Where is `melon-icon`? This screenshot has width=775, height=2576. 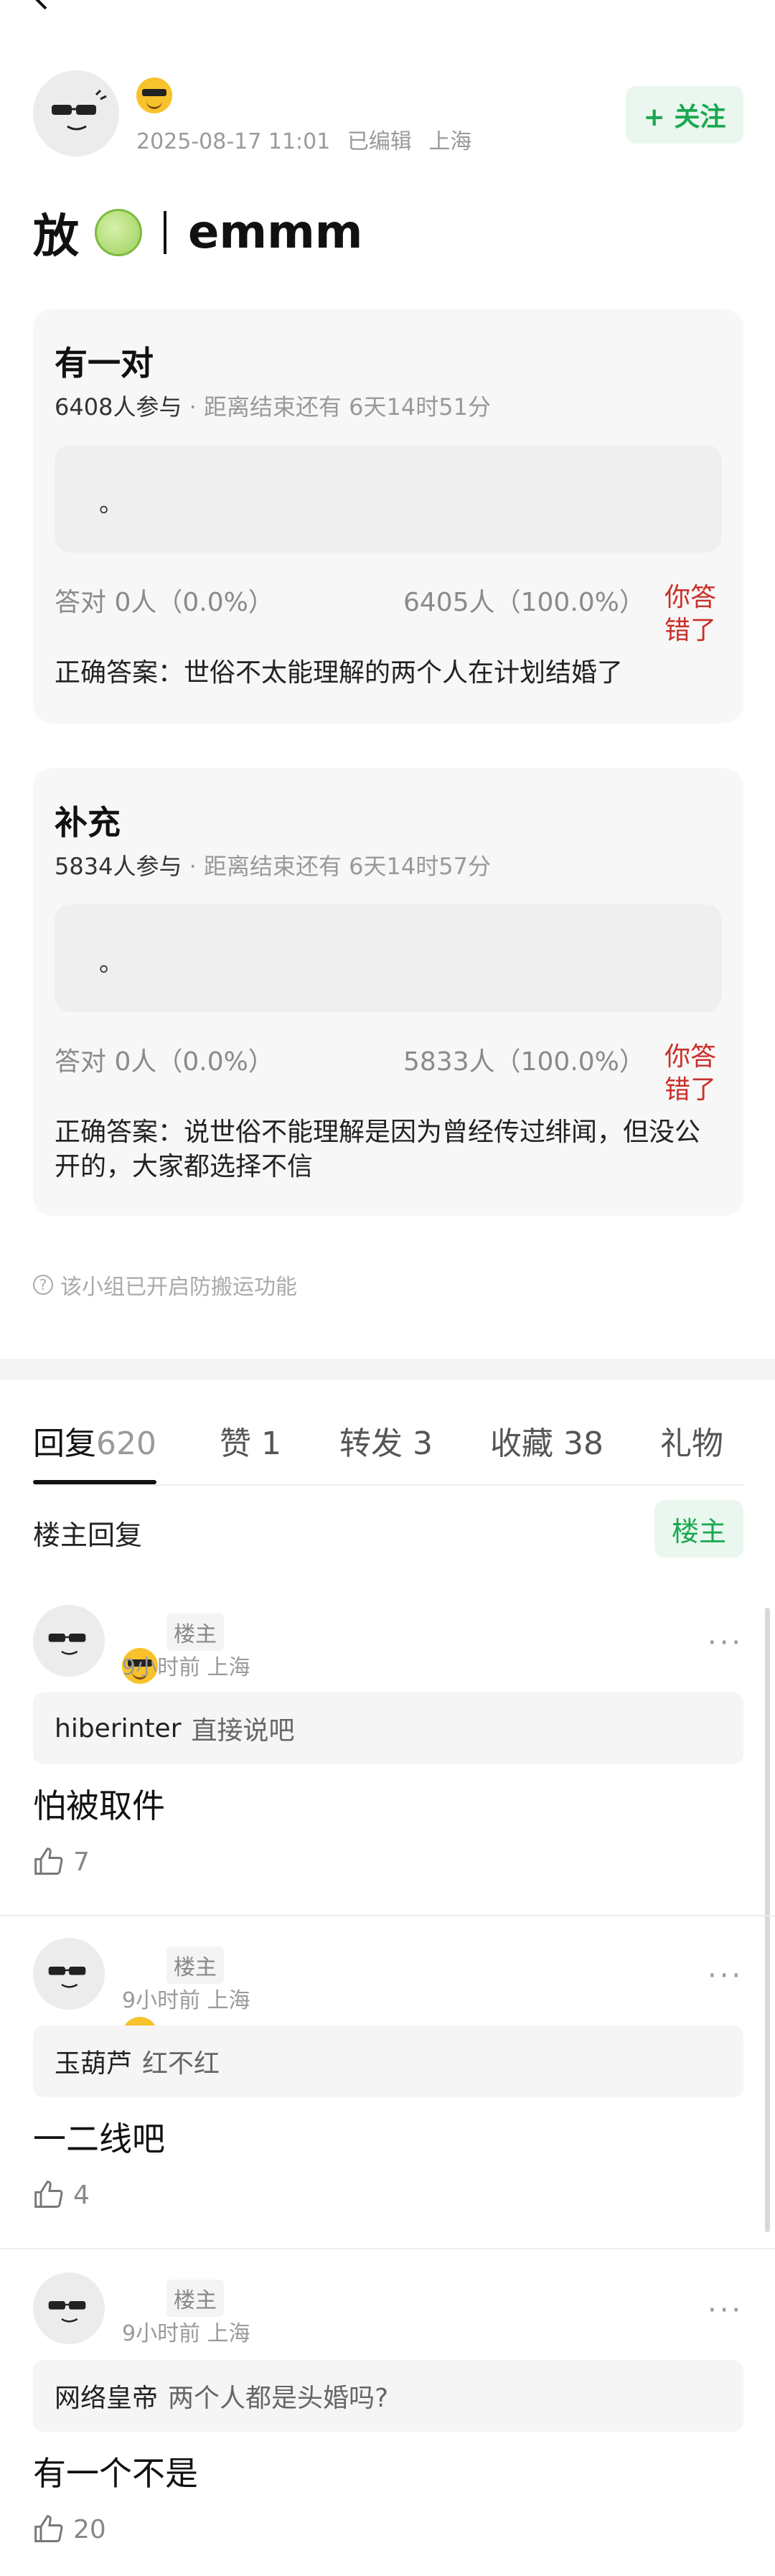
melon-icon is located at coordinates (118, 233).